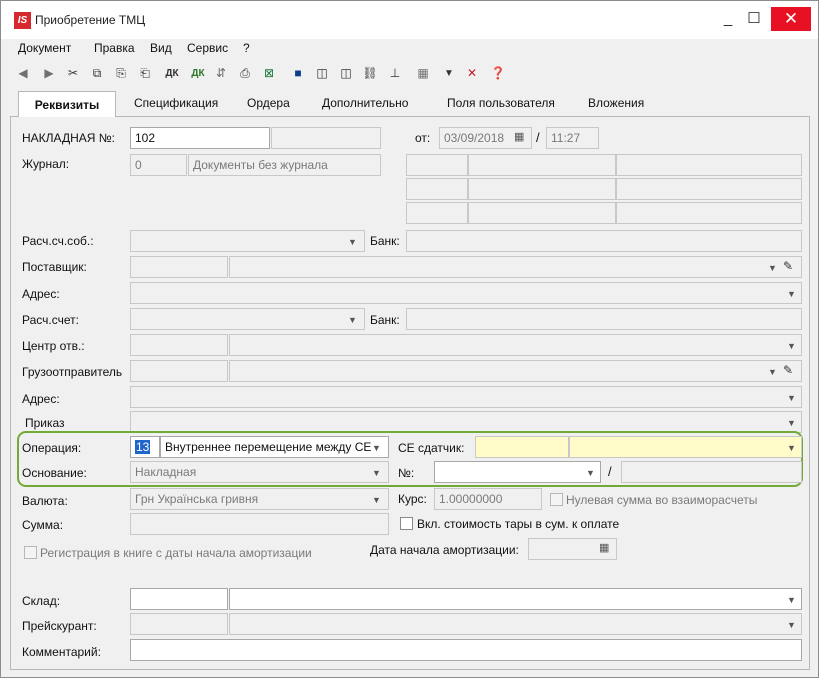 The height and width of the screenshot is (678, 819). What do you see at coordinates (501, 103) in the screenshot?
I see `tab-user-fields: Поля пользователя` at bounding box center [501, 103].